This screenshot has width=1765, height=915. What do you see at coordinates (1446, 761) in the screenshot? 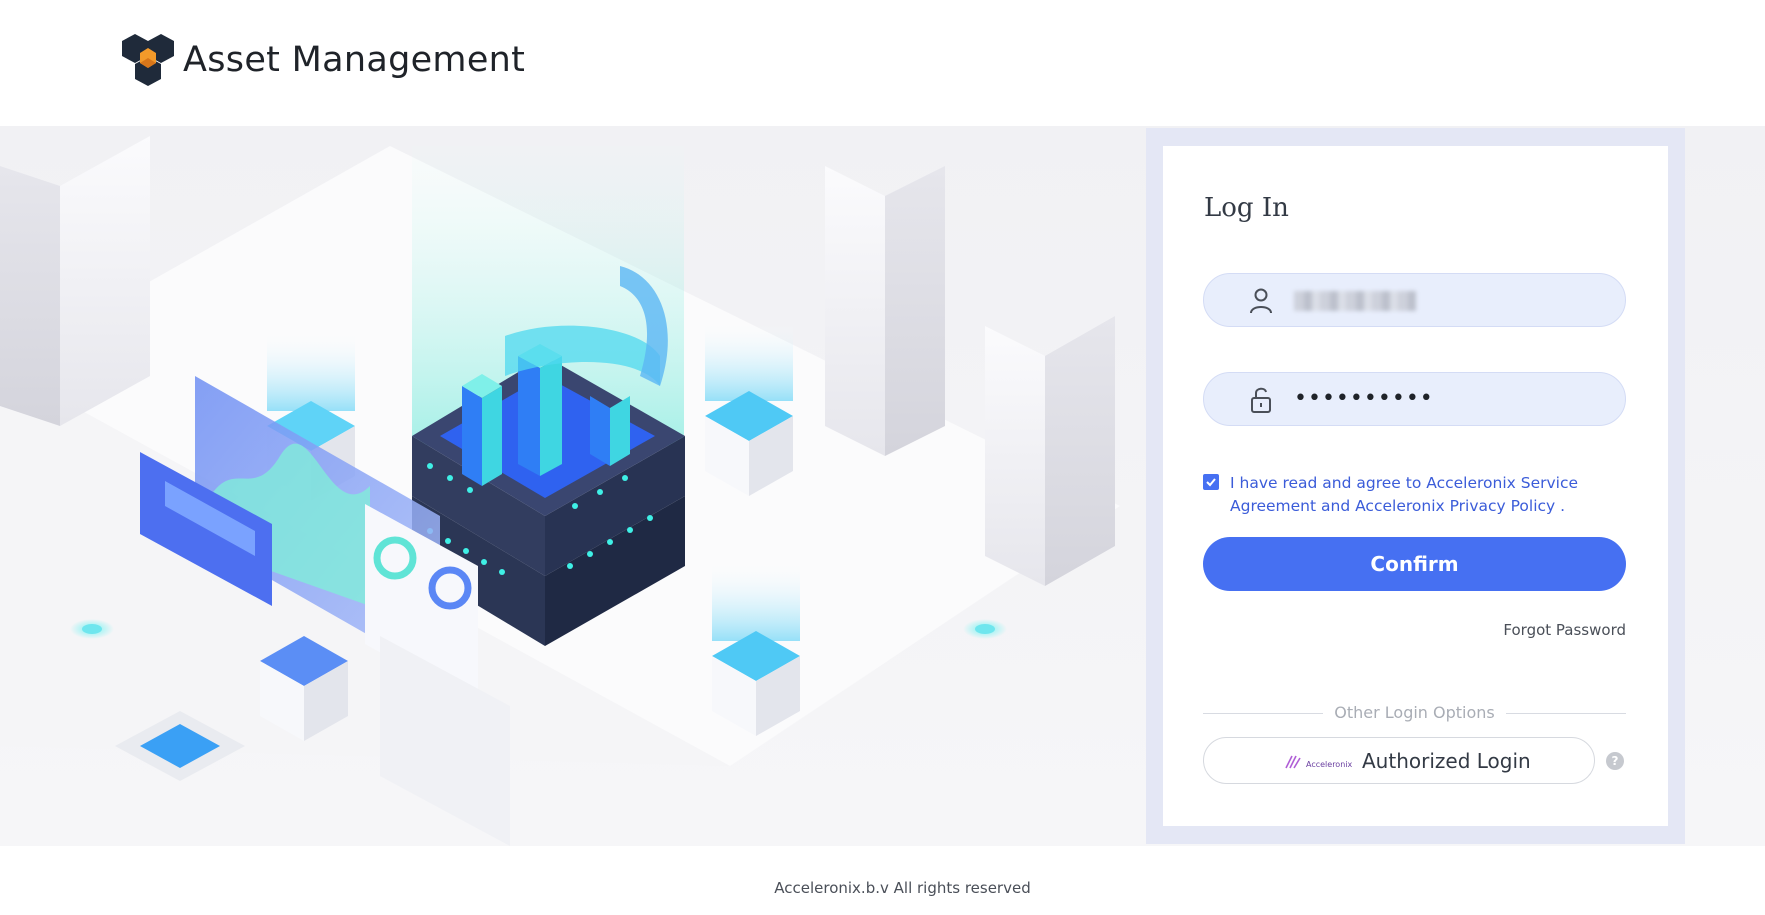
I see `authorized-login-label: Authorized Login` at bounding box center [1446, 761].